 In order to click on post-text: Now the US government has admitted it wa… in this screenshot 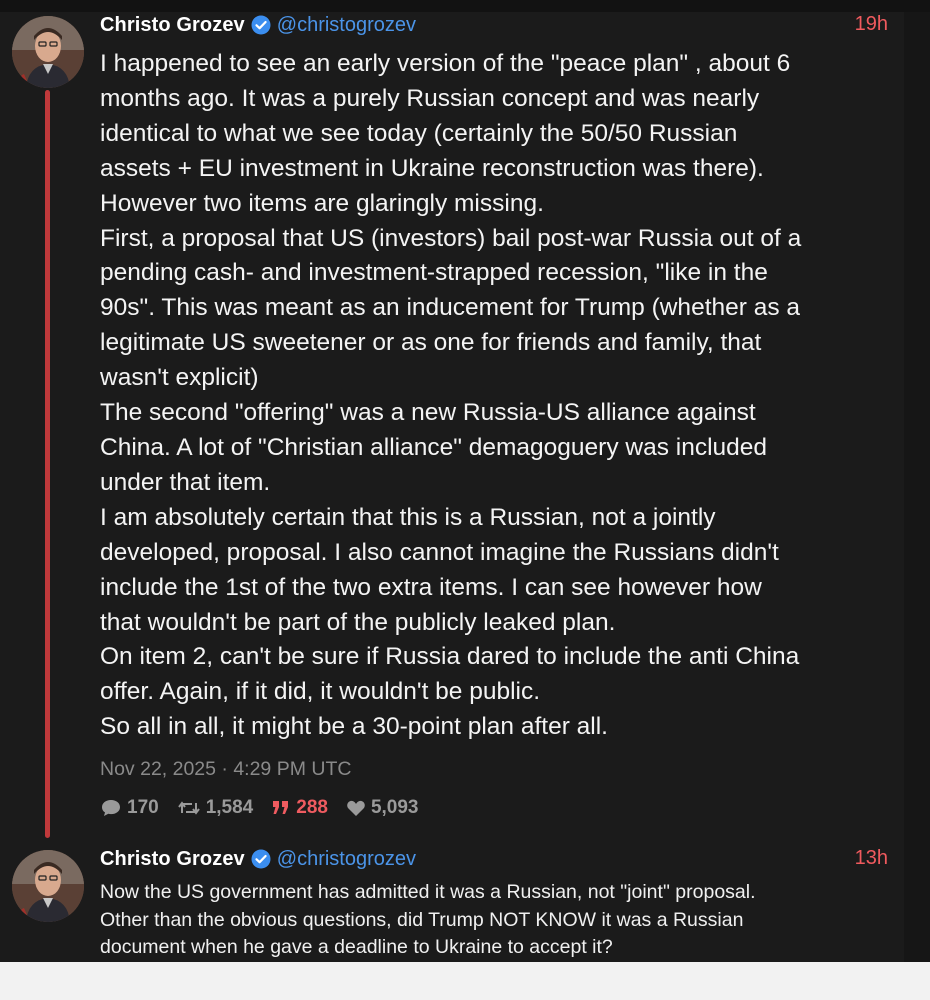, I will do `click(495, 920)`.